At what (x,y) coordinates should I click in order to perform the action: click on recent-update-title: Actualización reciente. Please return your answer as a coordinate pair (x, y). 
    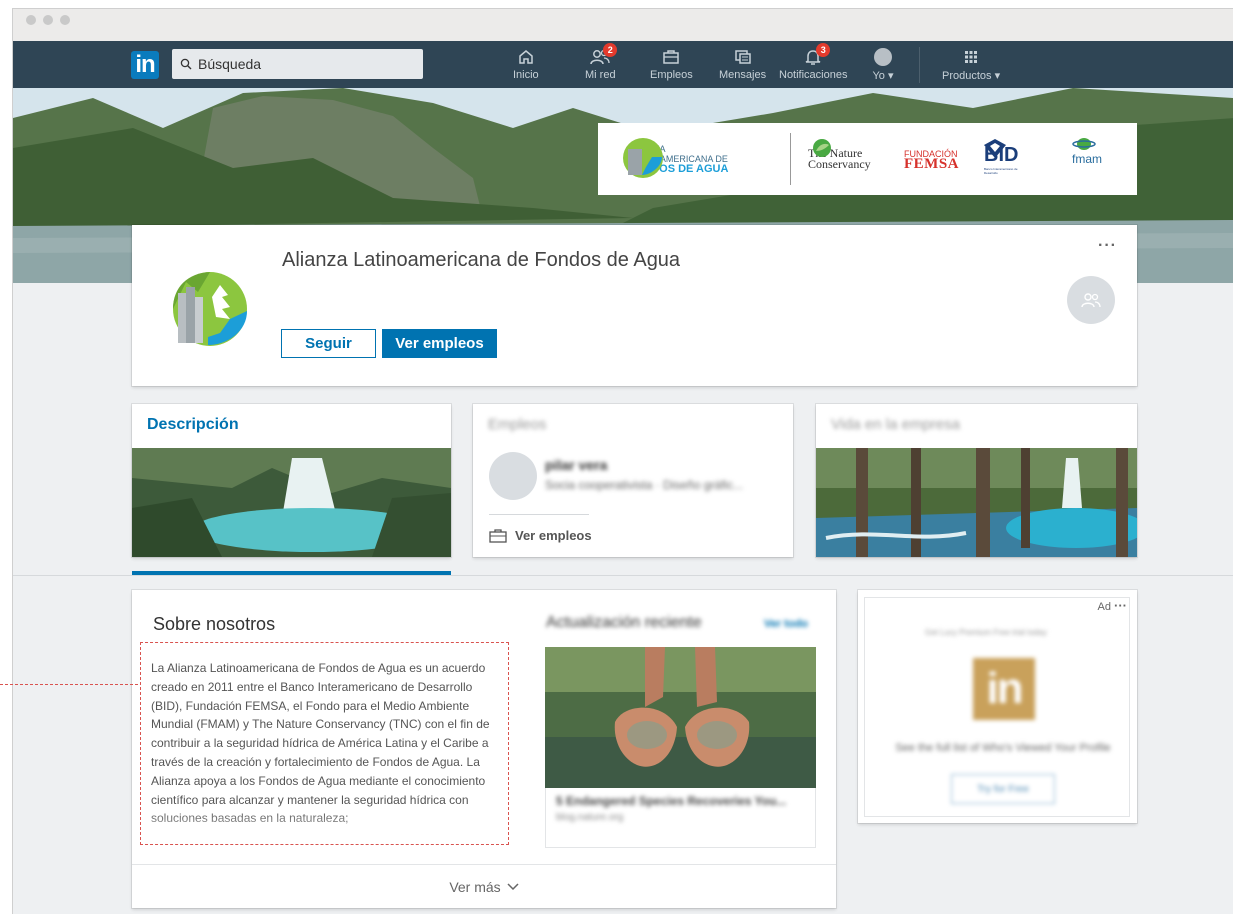
    Looking at the image, I should click on (624, 622).